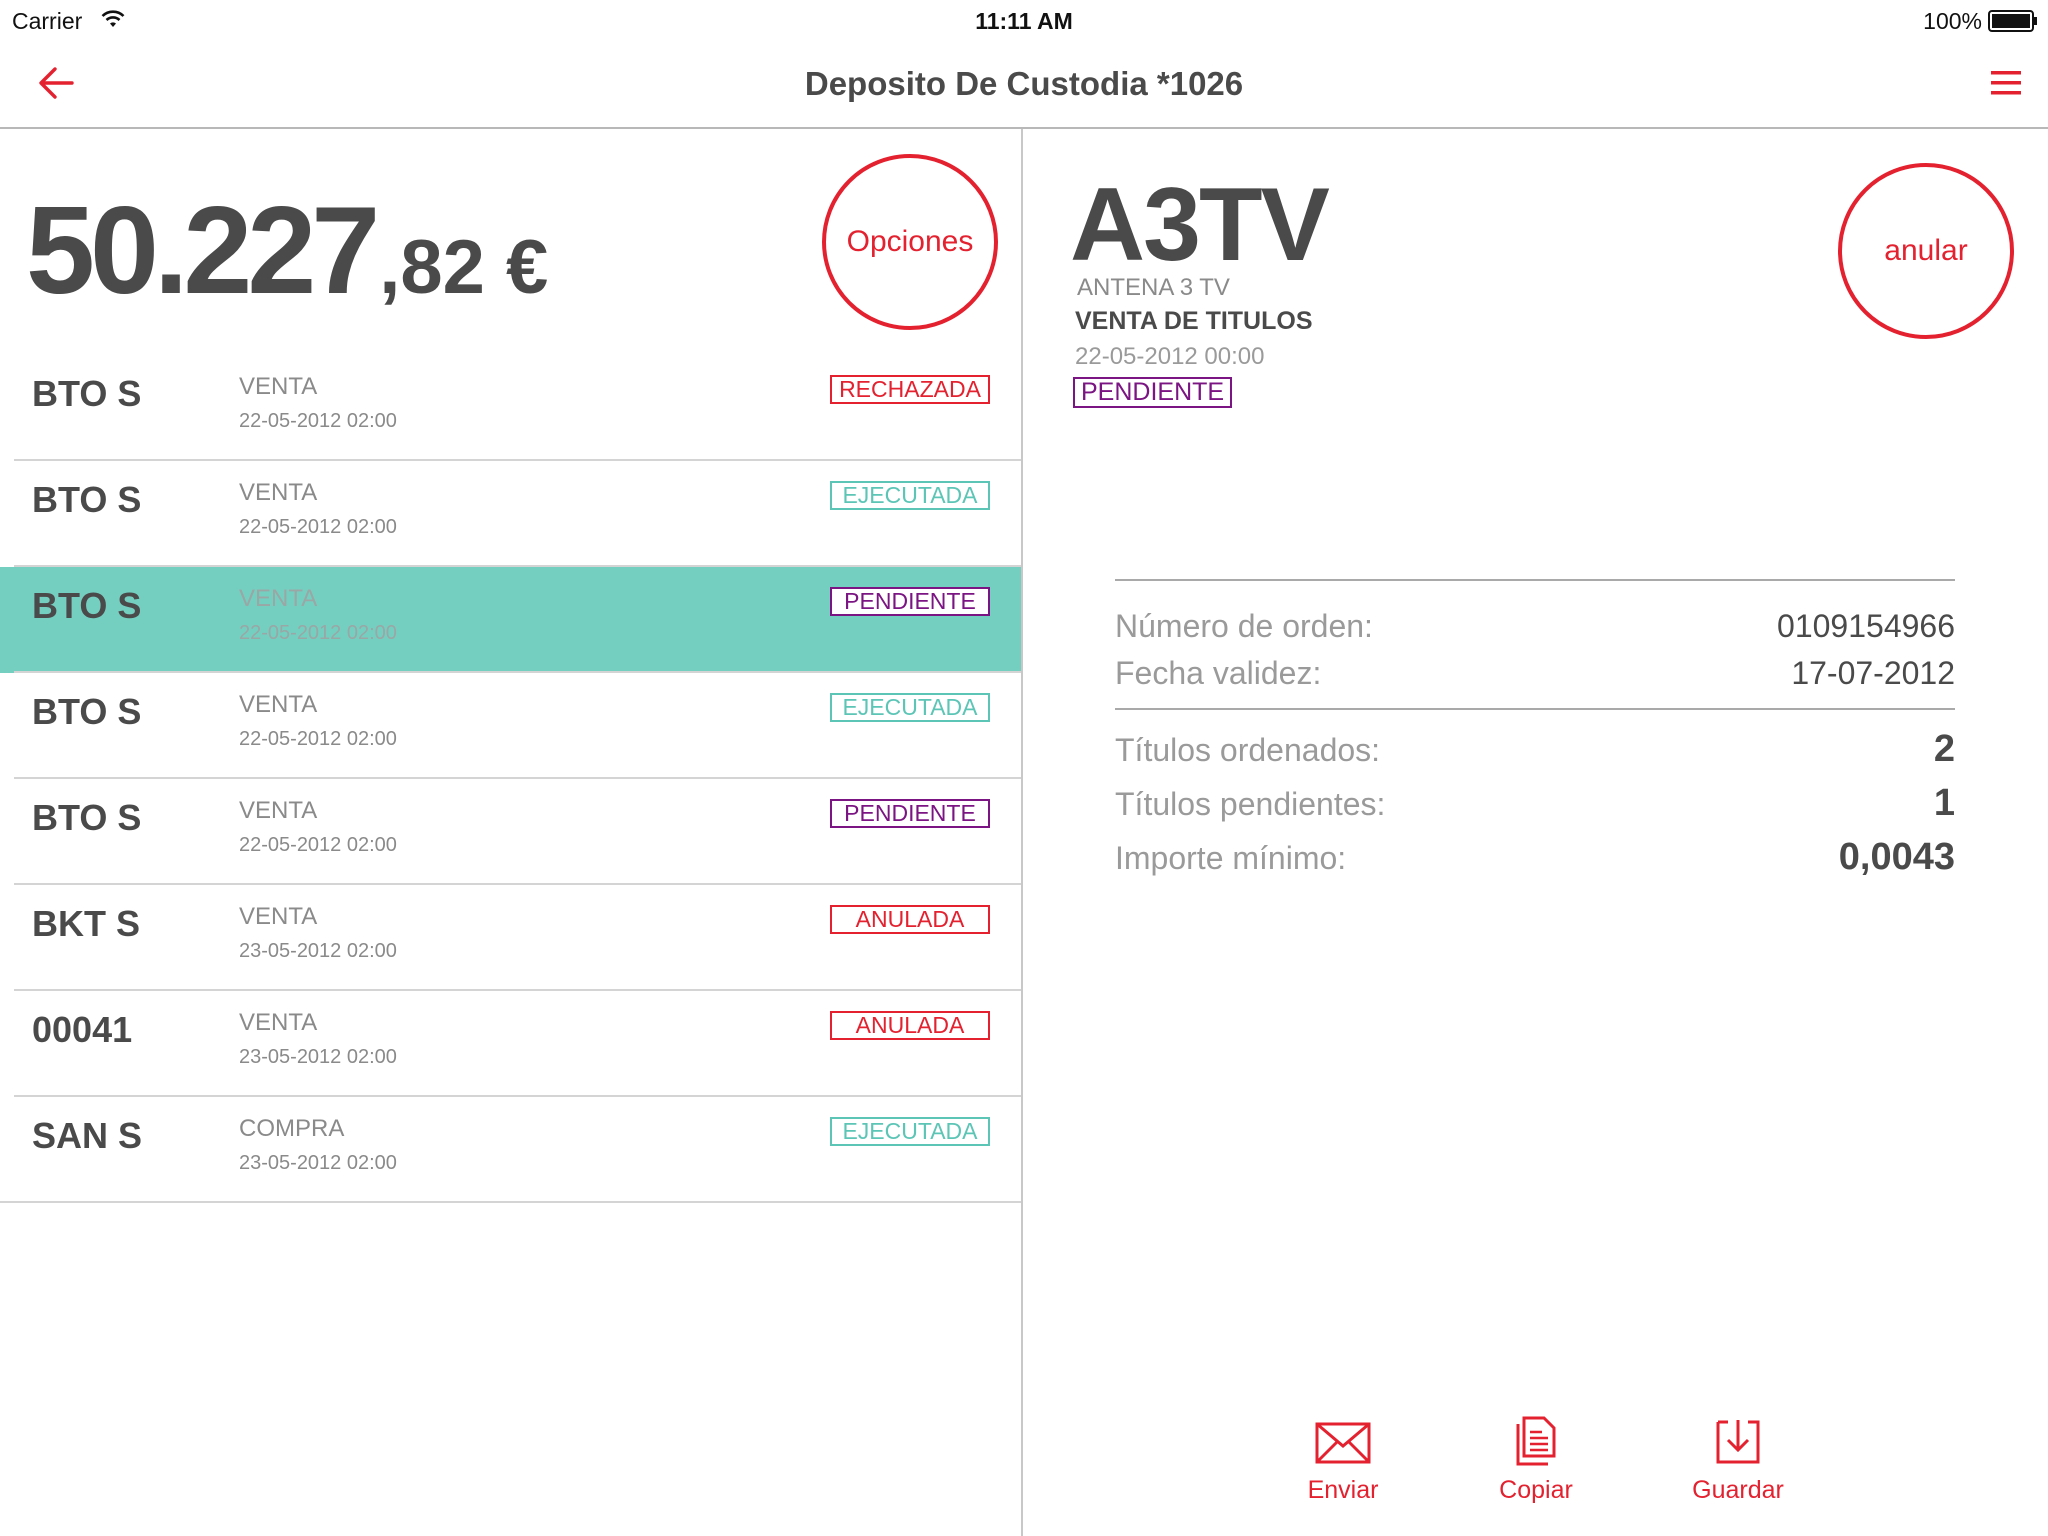 The width and height of the screenshot is (2048, 1536). I want to click on pending-titles-value: 1, so click(1944, 803).